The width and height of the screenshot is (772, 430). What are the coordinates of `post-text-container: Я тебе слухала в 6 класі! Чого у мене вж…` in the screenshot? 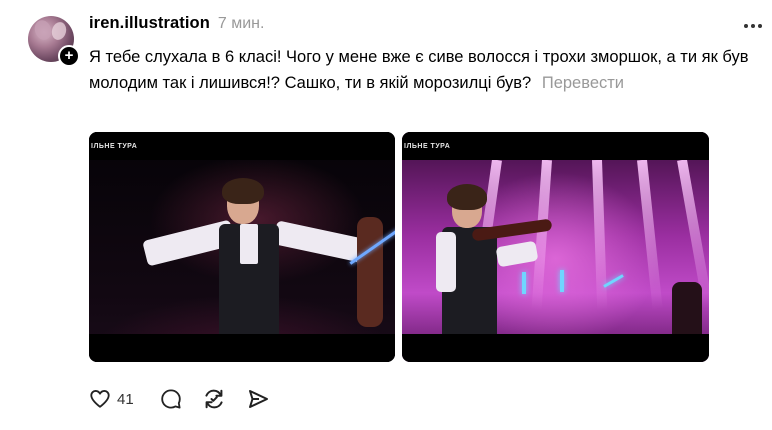 It's located at (419, 70).